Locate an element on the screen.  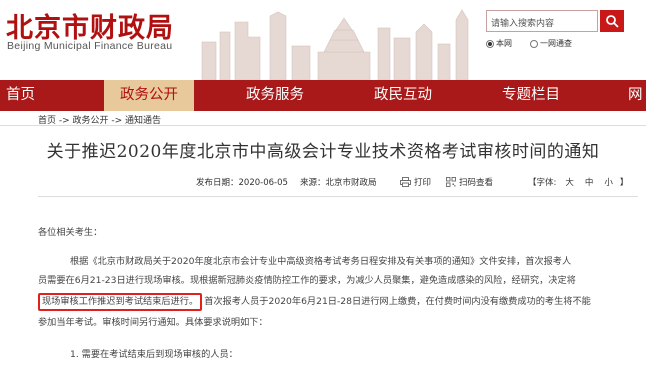
skyline-illustration is located at coordinates (335, 44).